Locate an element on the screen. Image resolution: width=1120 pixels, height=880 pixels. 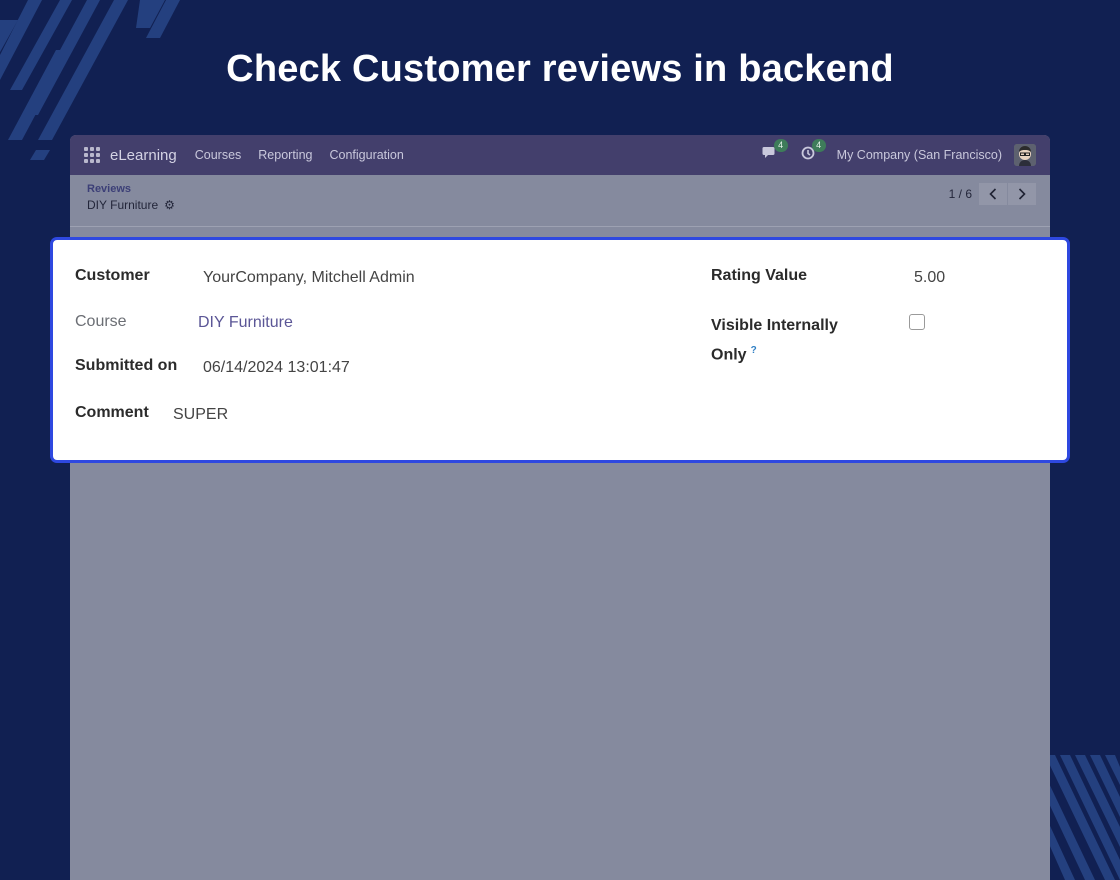
user-avatar-icon is located at coordinates (1025, 155).